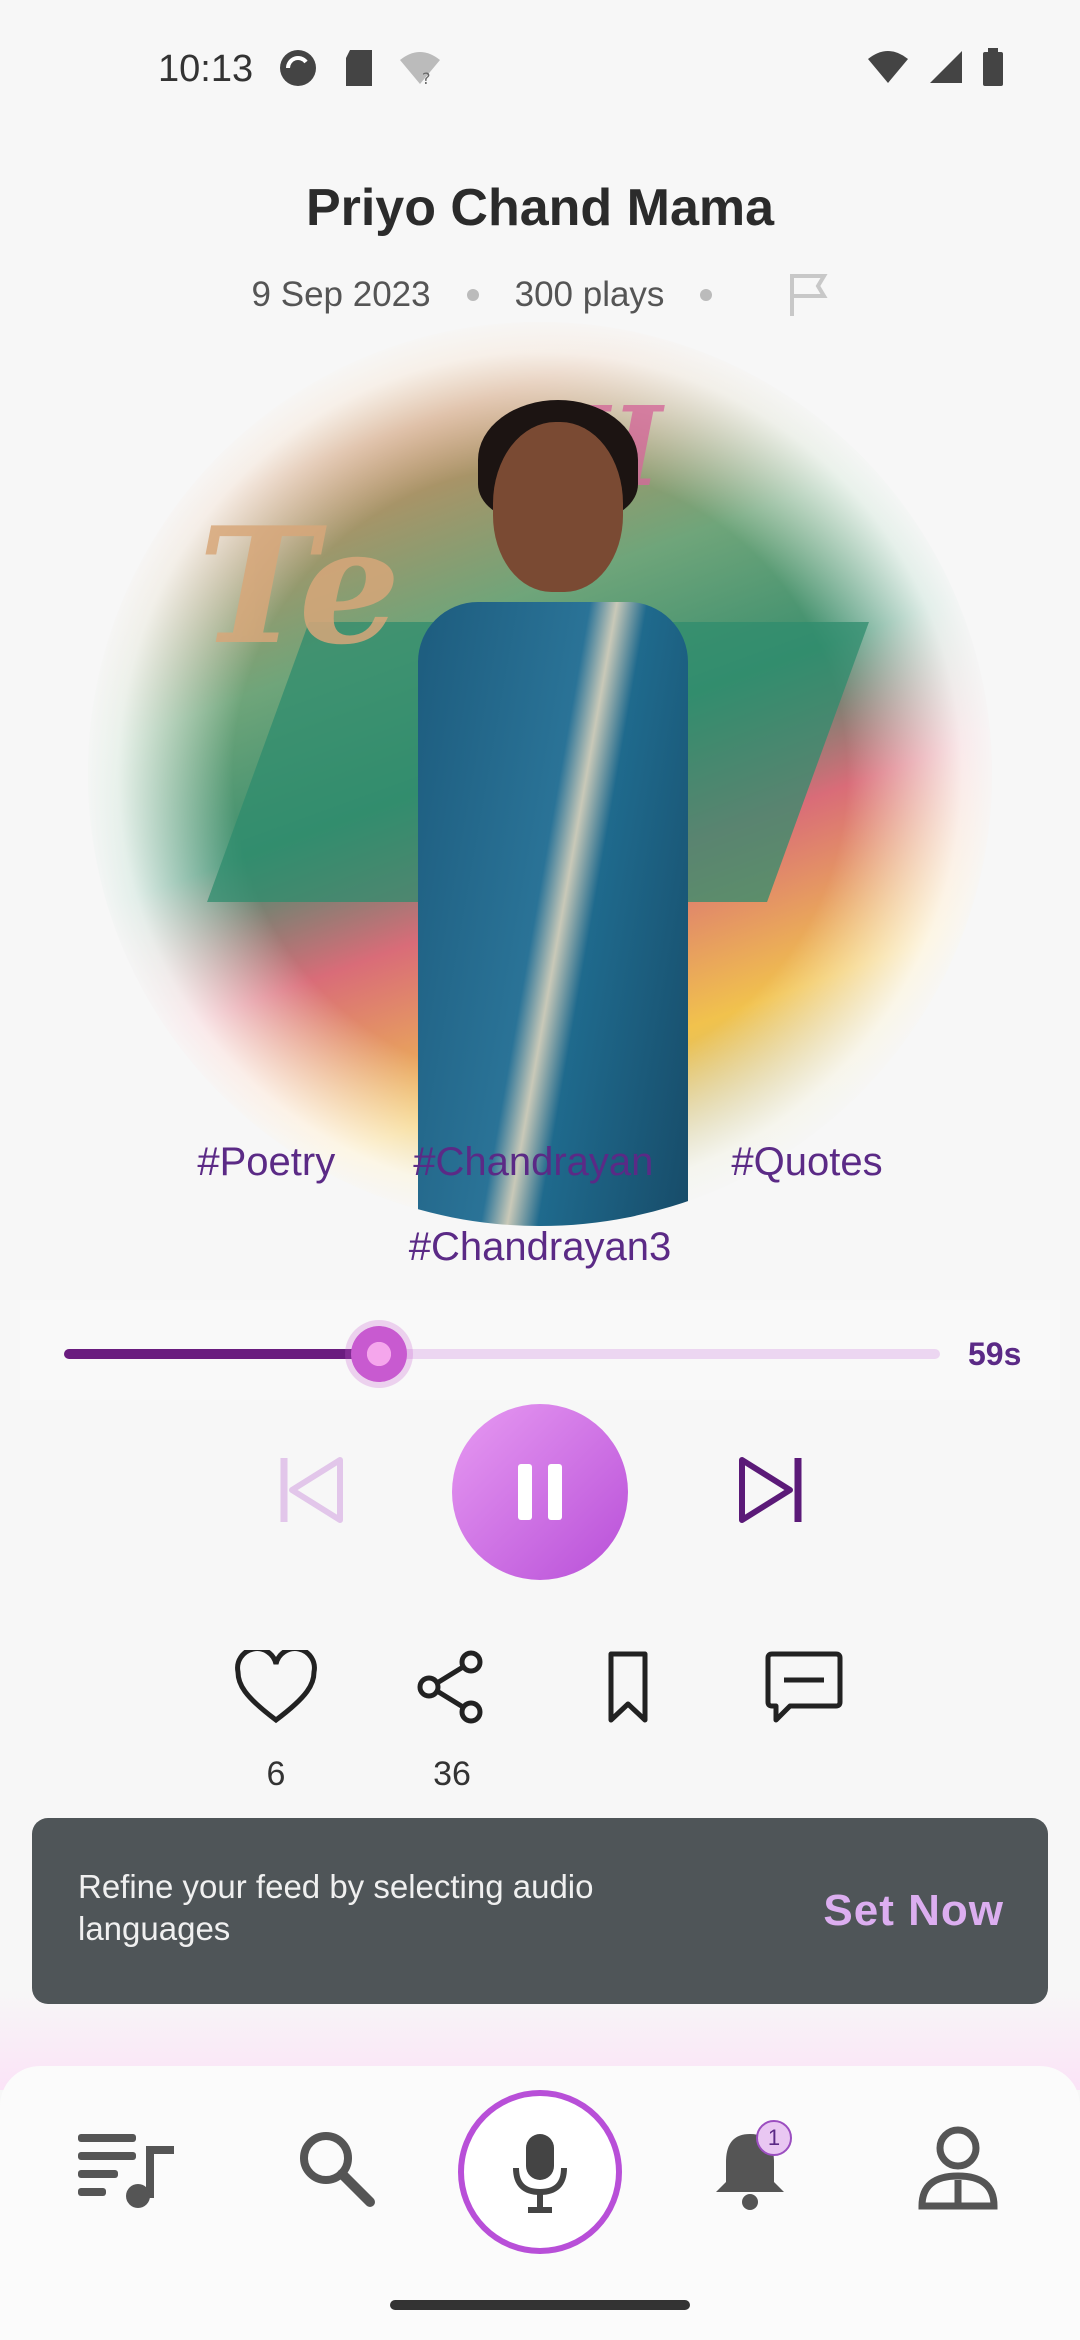  I want to click on tag-list: #Poetry #Chandrayan #Quotes #Chandrayan3, so click(540, 1205).